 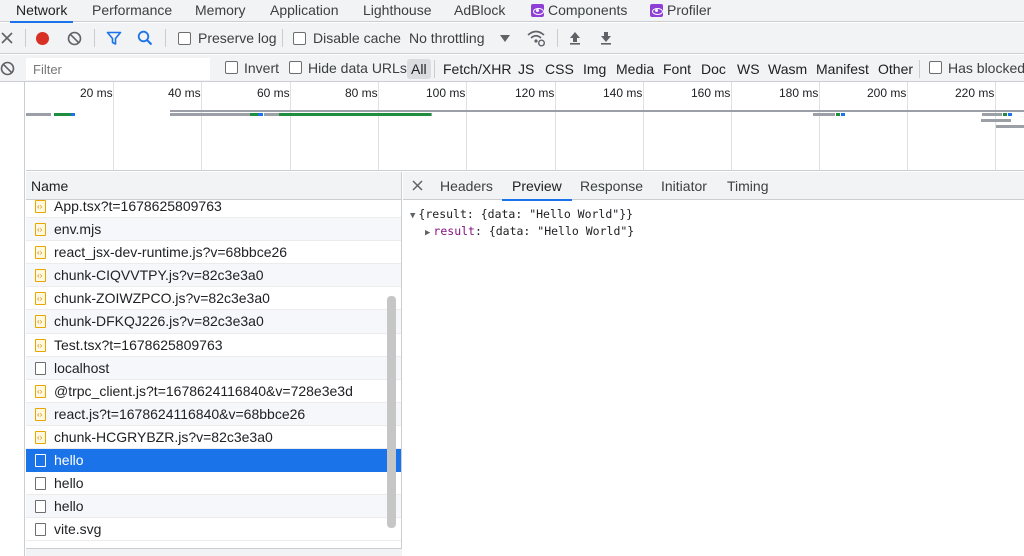 What do you see at coordinates (419, 69) in the screenshot?
I see `type-filter-all: All` at bounding box center [419, 69].